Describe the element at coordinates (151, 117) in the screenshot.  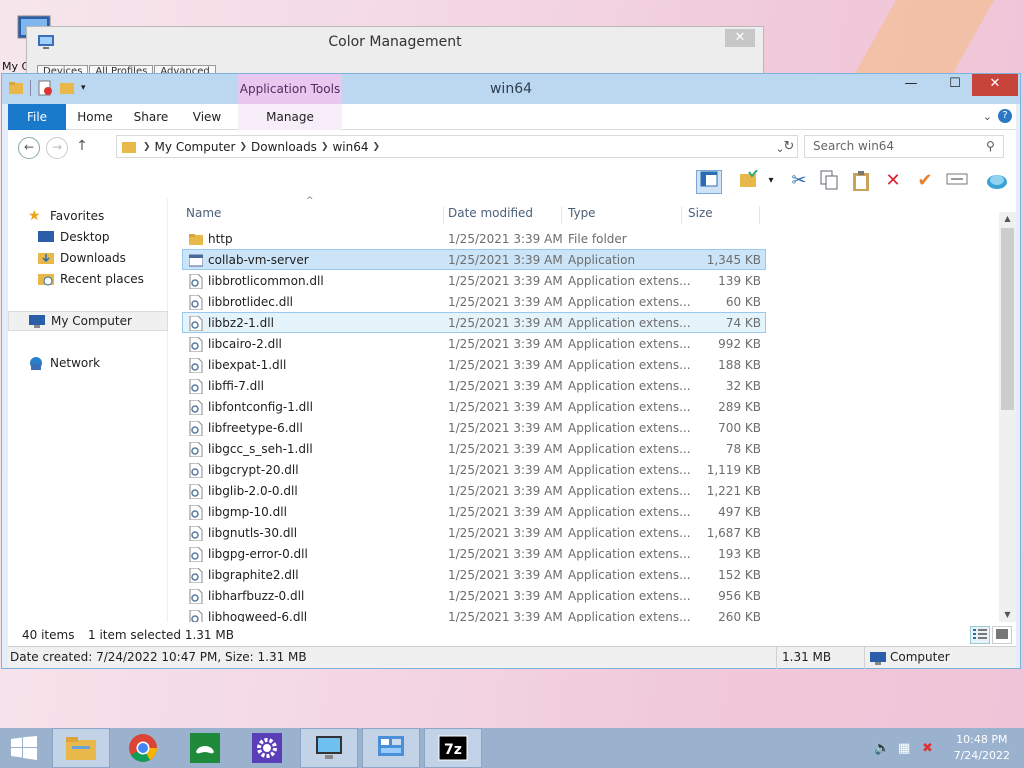
I see `tab-share: Share` at that location.